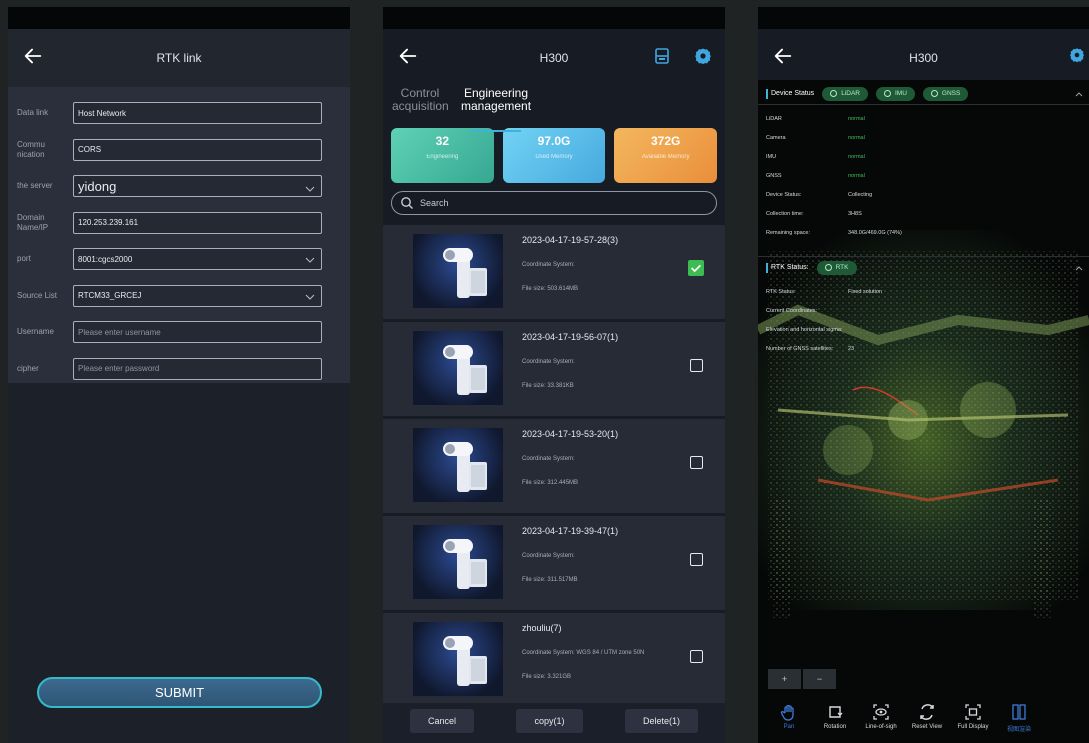  What do you see at coordinates (927, 727) in the screenshot?
I see `tool-label: Reset View` at bounding box center [927, 727].